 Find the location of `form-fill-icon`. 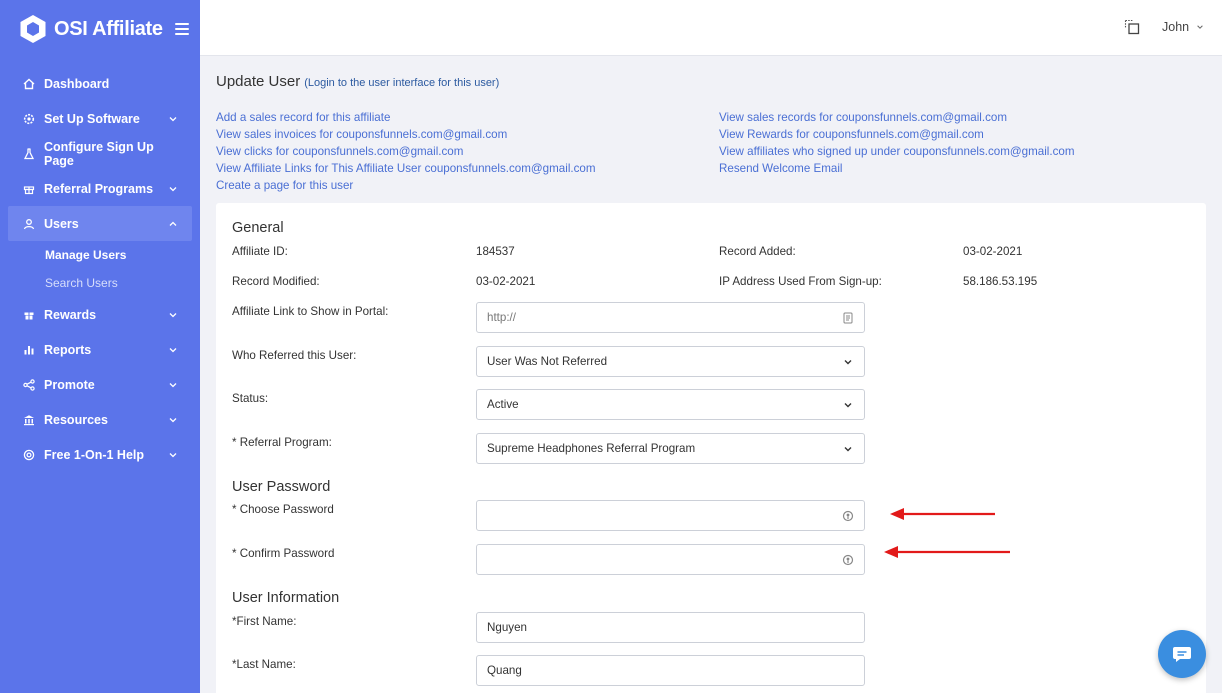

form-fill-icon is located at coordinates (848, 318).